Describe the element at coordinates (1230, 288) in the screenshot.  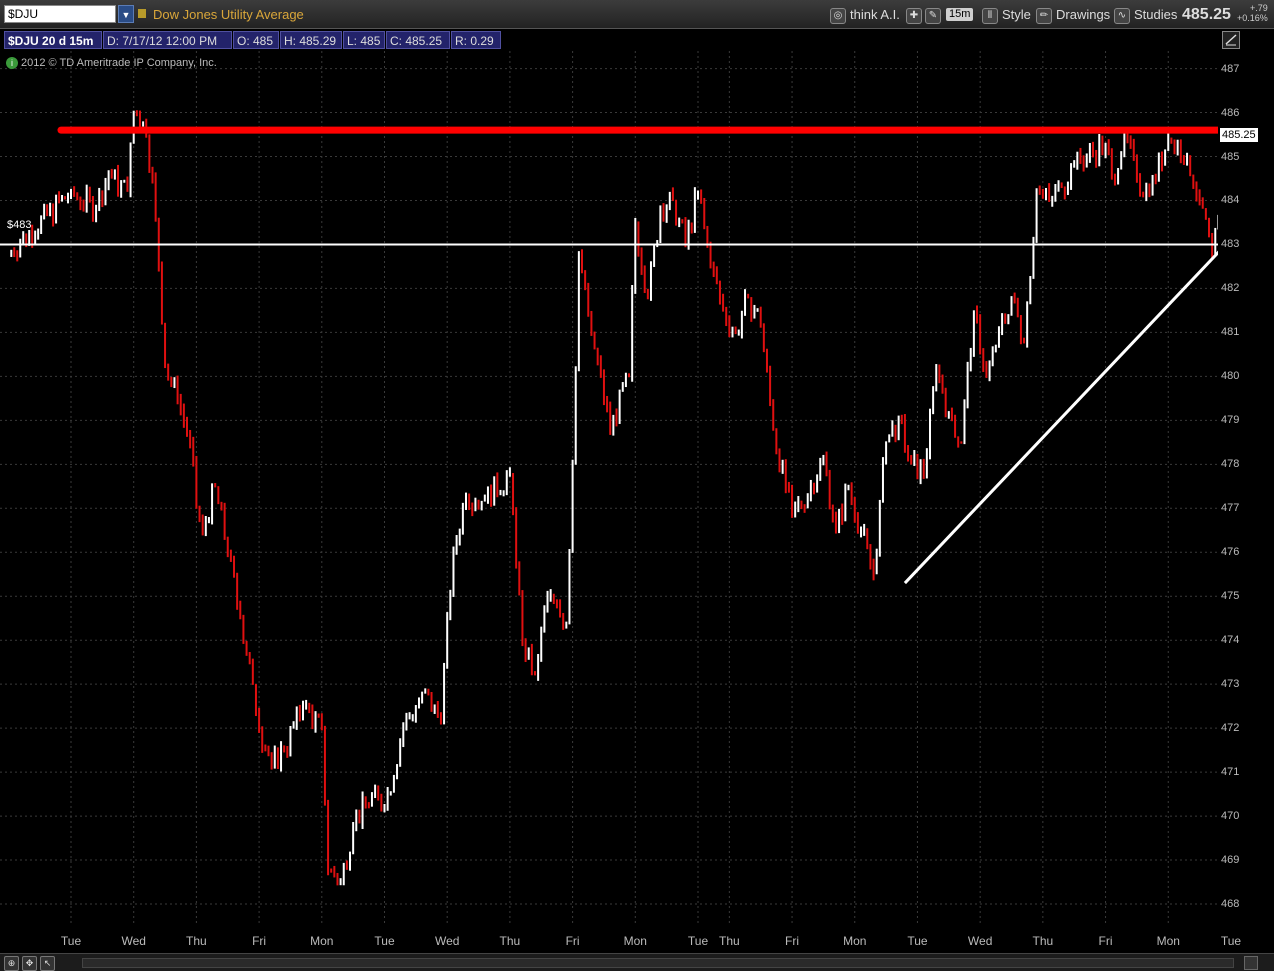
I see `y-tick-label: 482` at that location.